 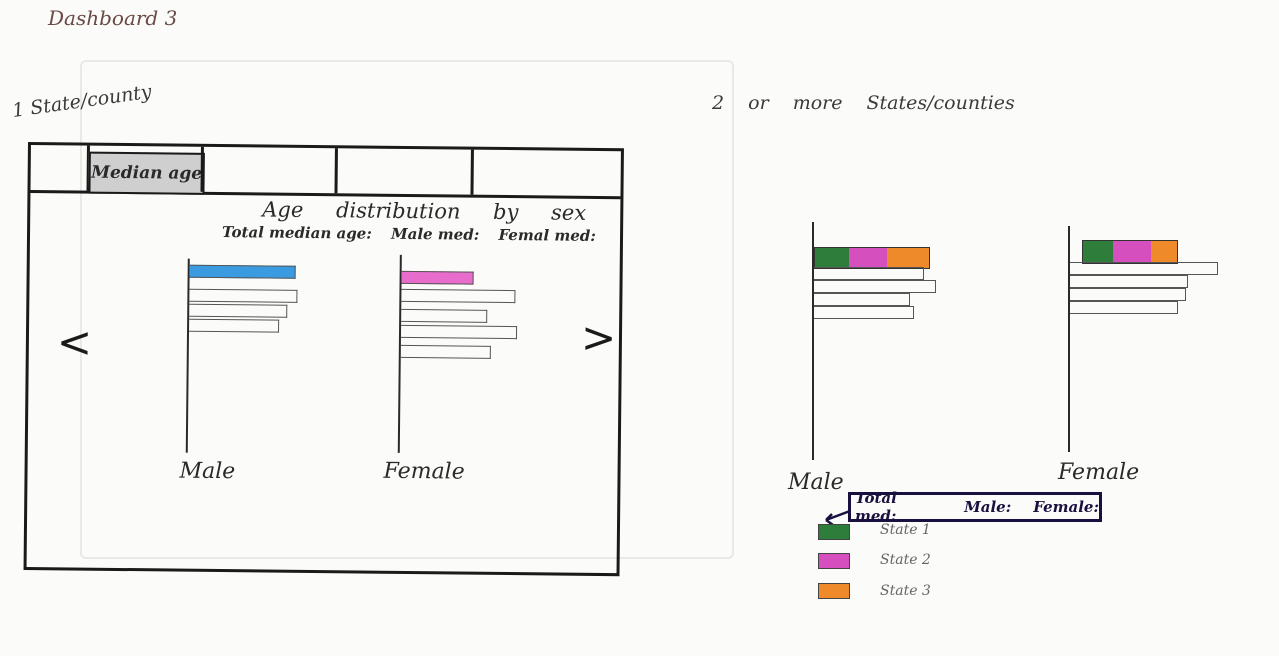 I want to click on tab-bar: Median age, so click(x=325, y=172).